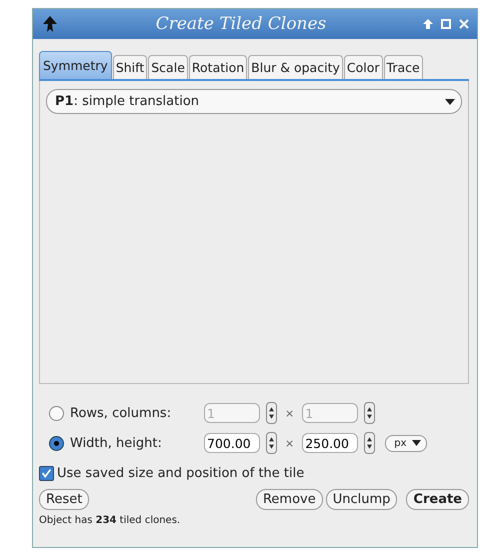  I want to click on status-text: Object has 234 tiled clones., so click(110, 520).